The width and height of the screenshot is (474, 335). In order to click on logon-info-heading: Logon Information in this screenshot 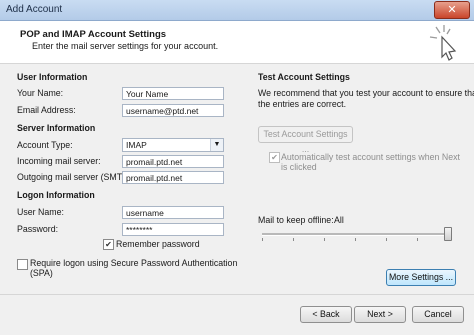, I will do `click(56, 195)`.